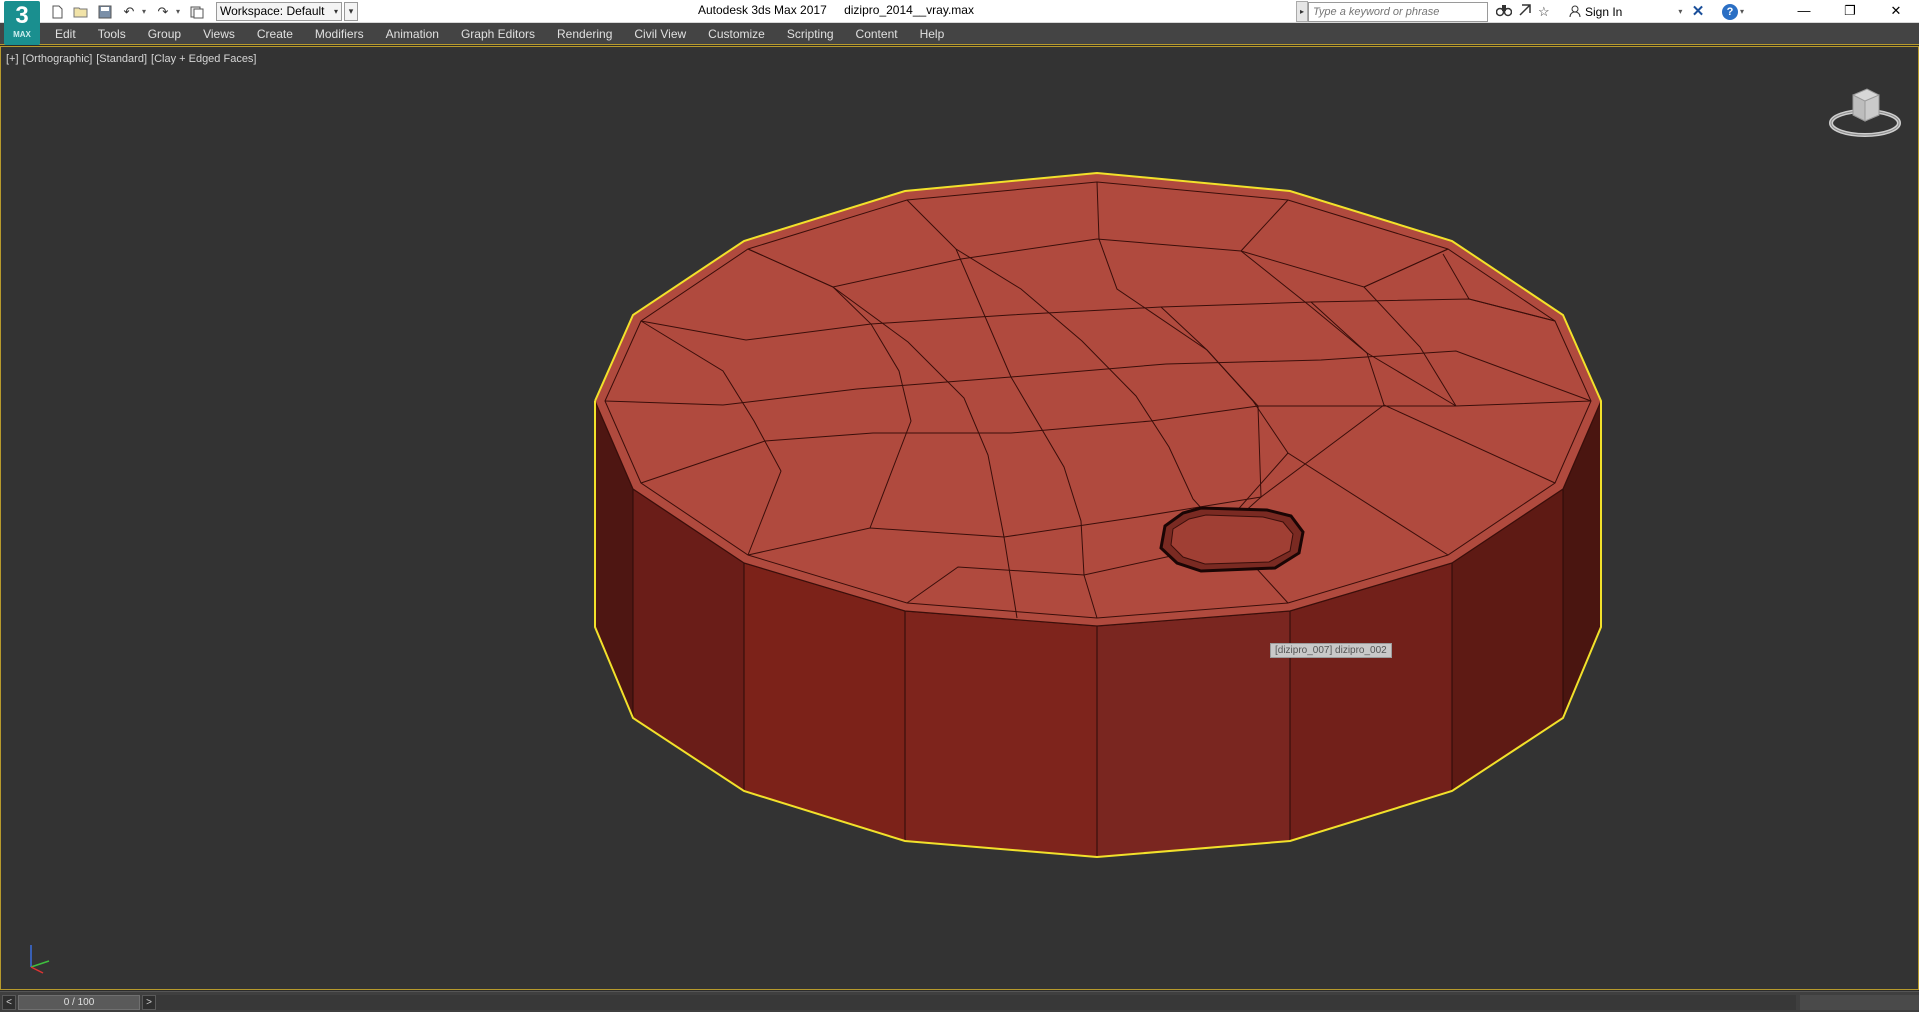 Image resolution: width=1919 pixels, height=1012 pixels. I want to click on menu-tools: Tools, so click(112, 34).